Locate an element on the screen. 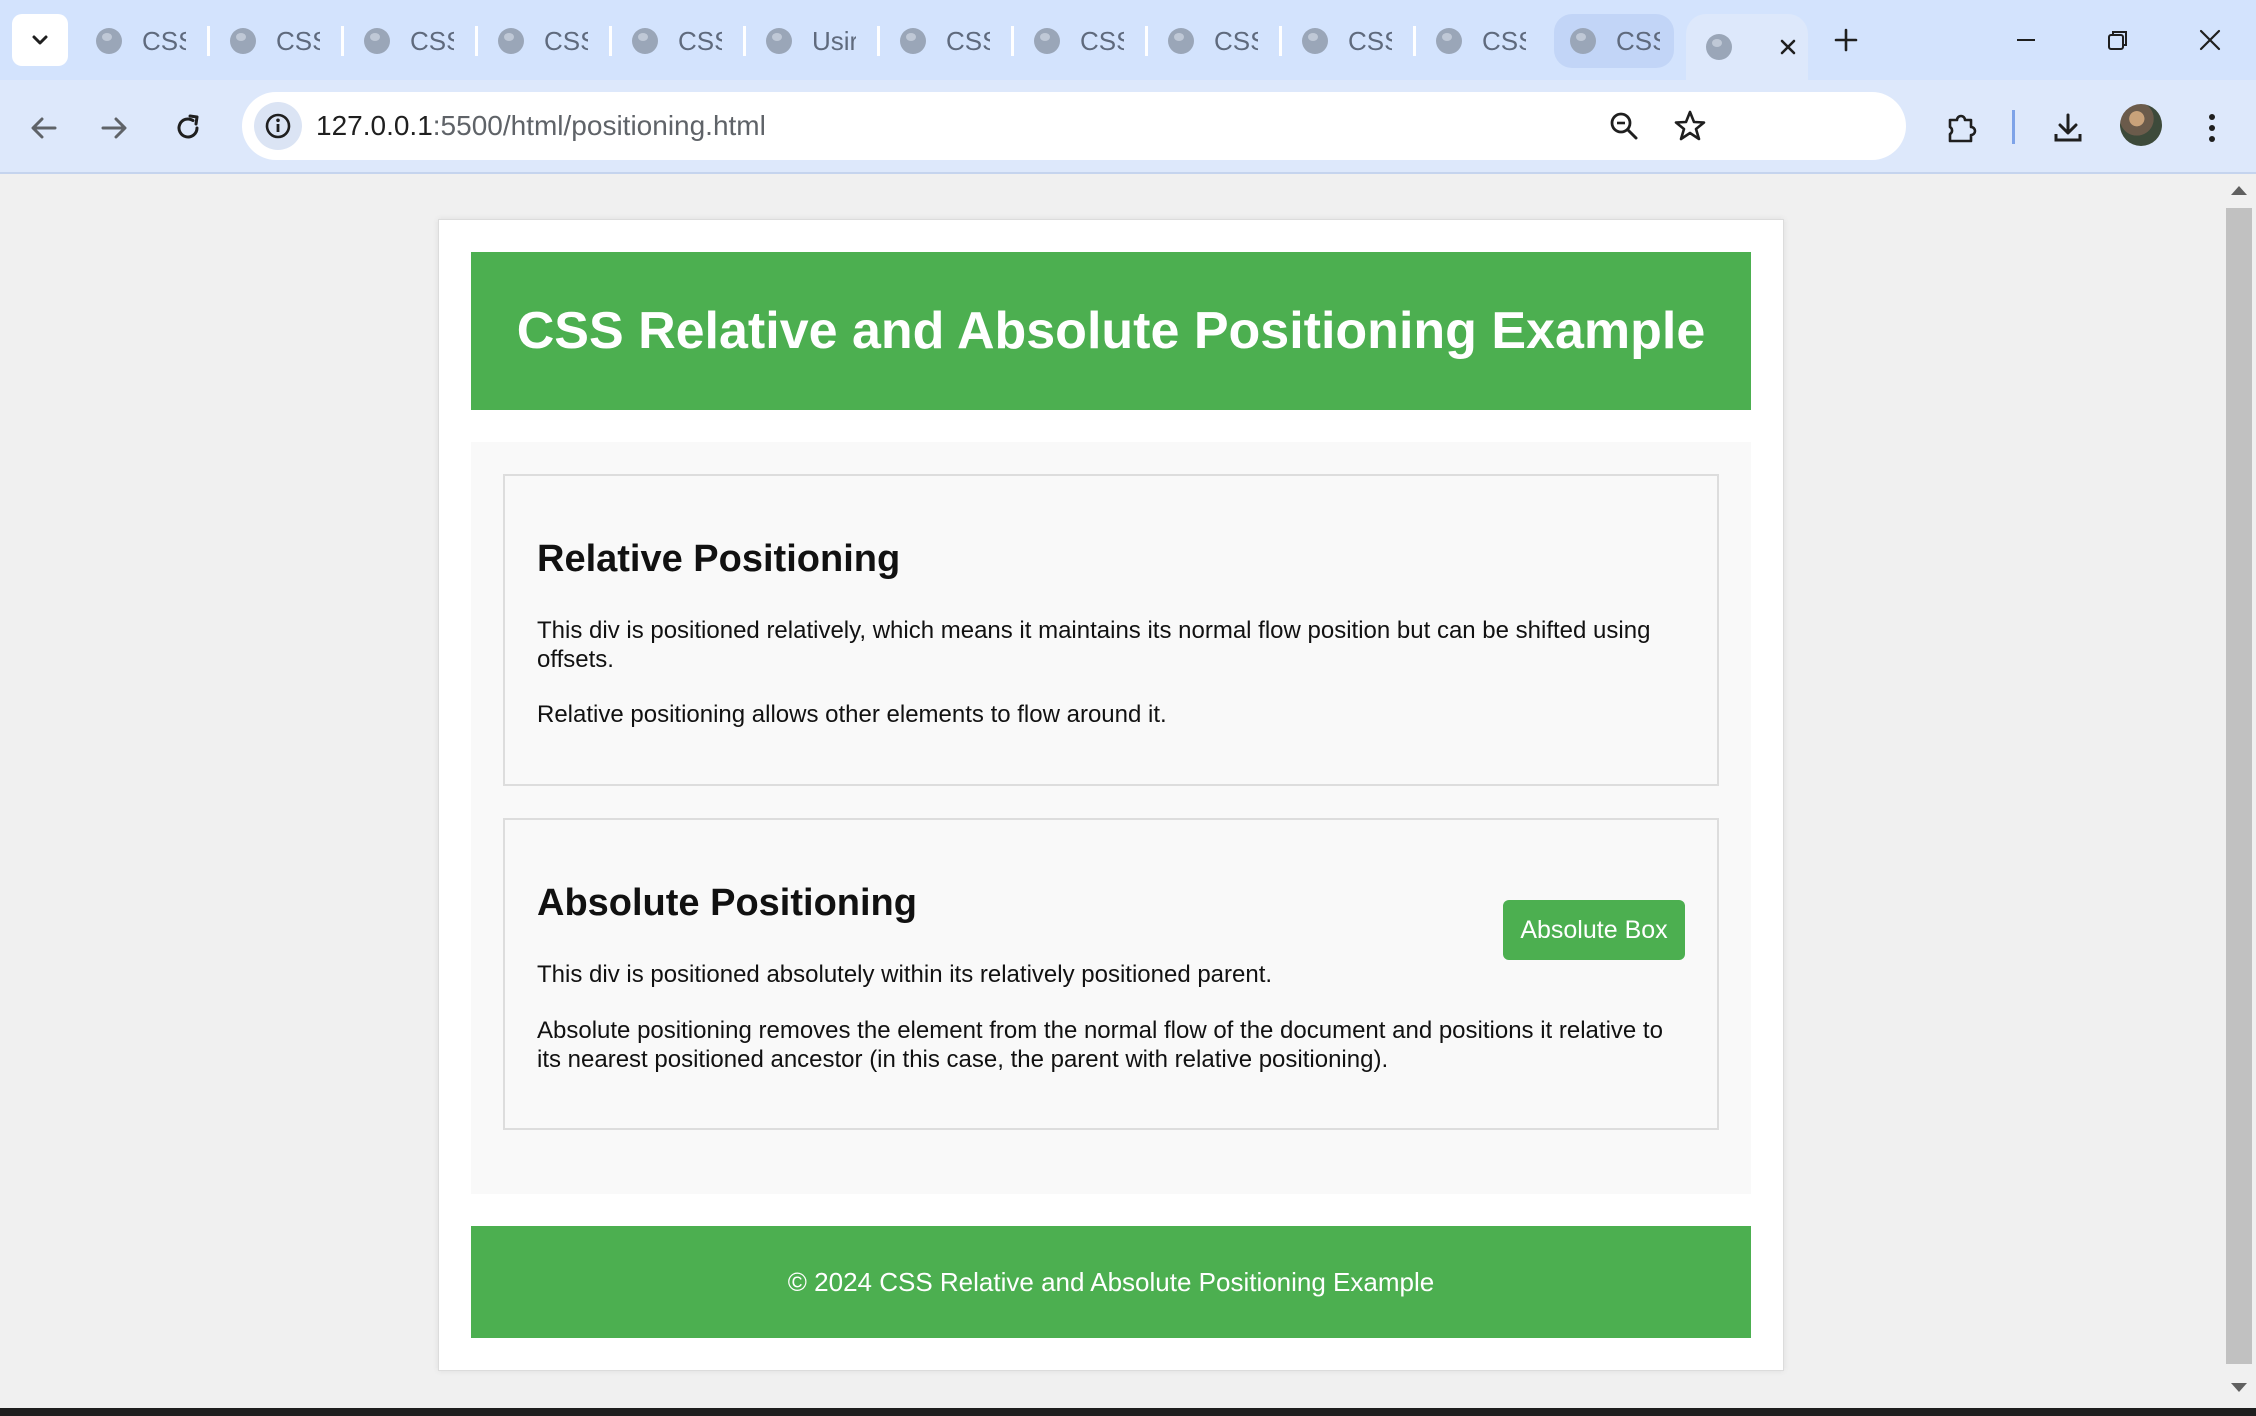 The image size is (2256, 1416). forward-button is located at coordinates (114, 128).